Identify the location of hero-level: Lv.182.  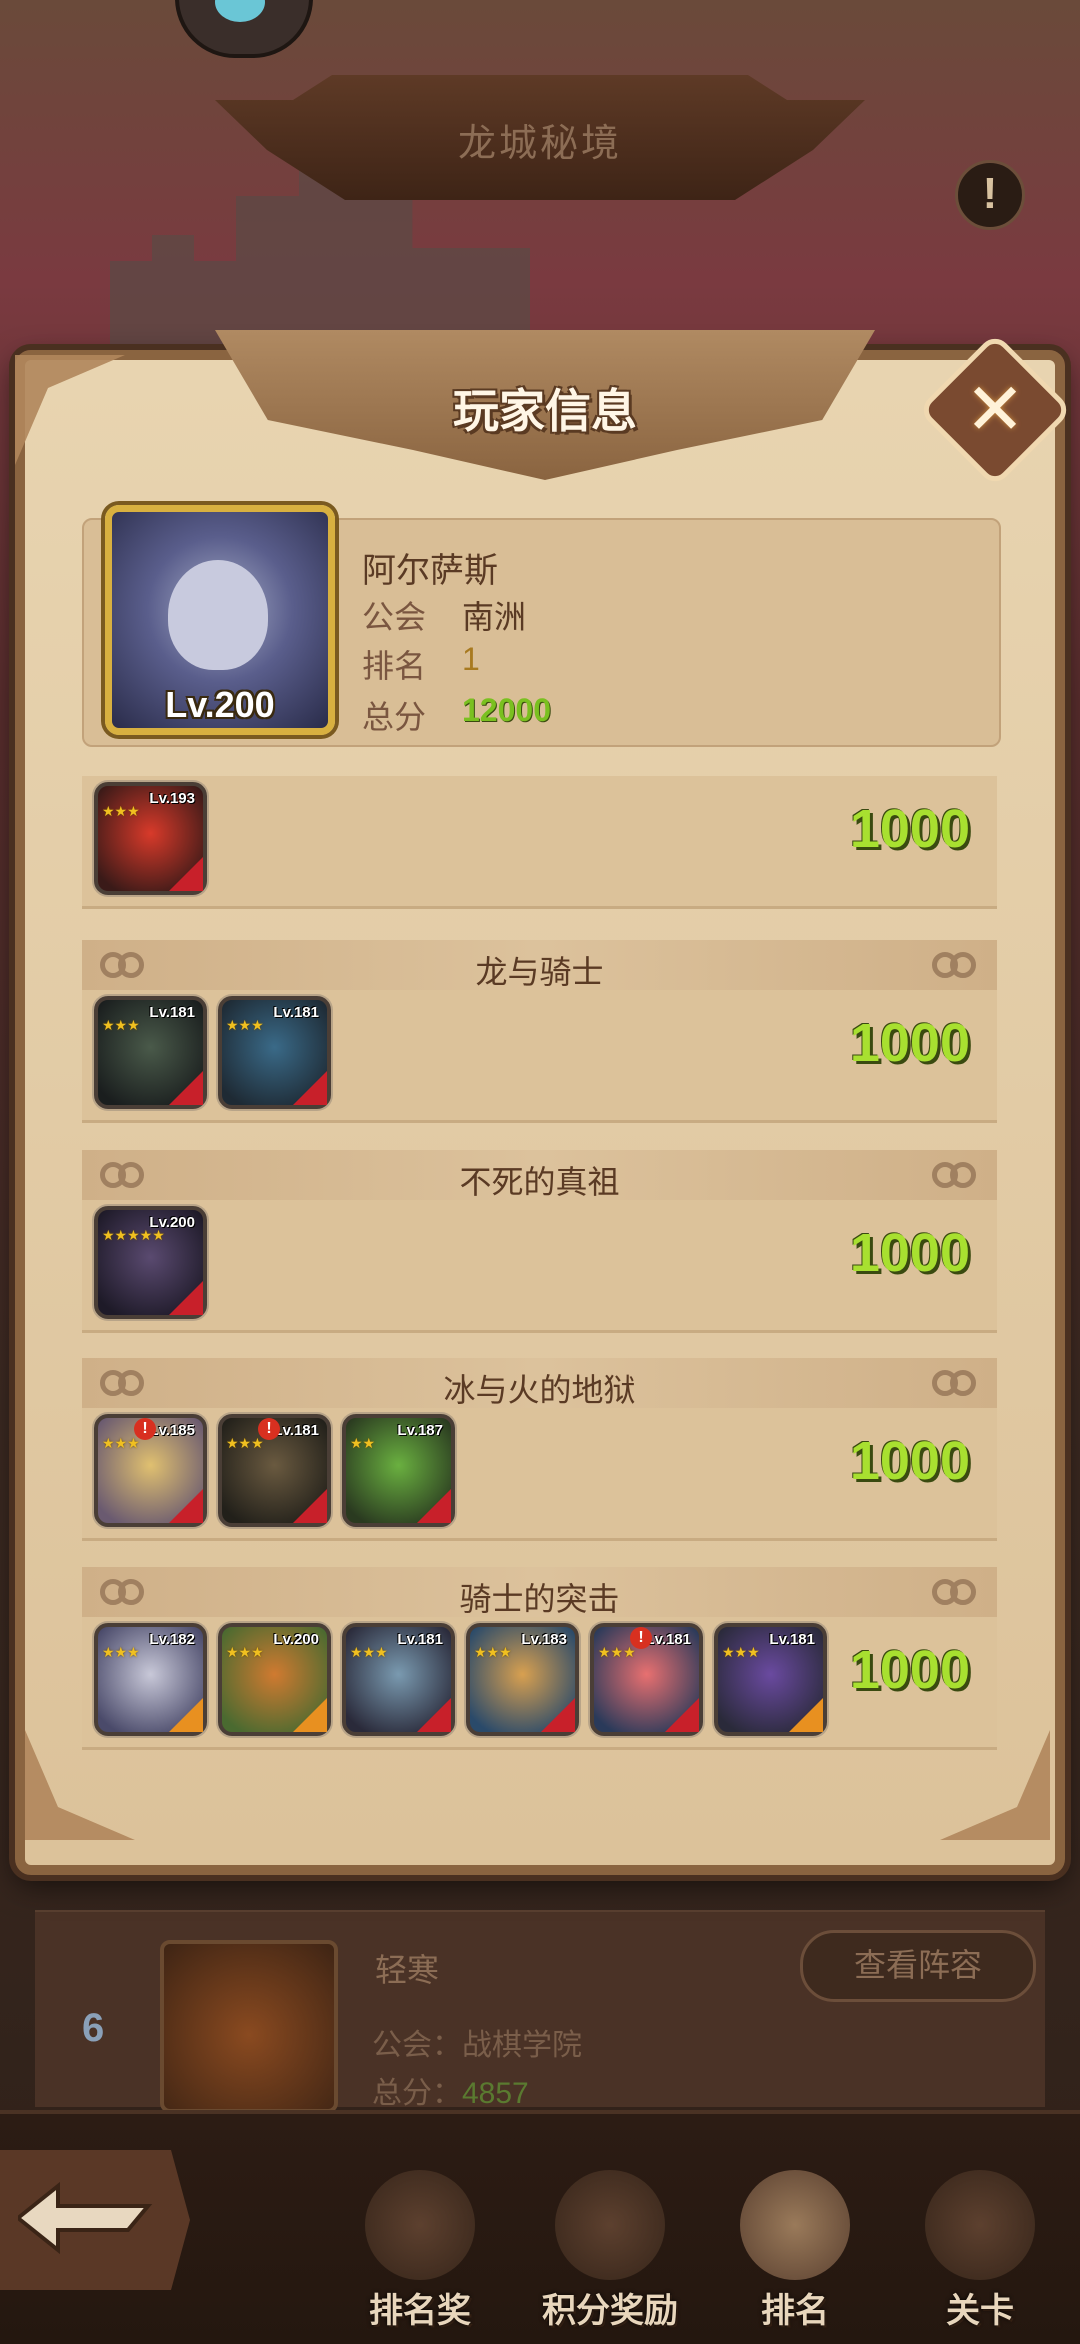
(172, 1639).